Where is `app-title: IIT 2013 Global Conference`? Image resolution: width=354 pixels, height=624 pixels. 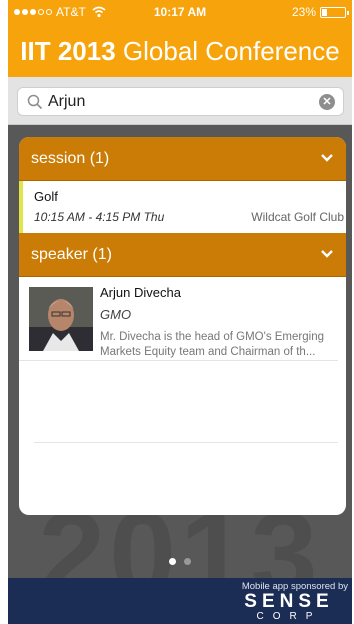
app-title: IIT 2013 Global Conference is located at coordinates (180, 51).